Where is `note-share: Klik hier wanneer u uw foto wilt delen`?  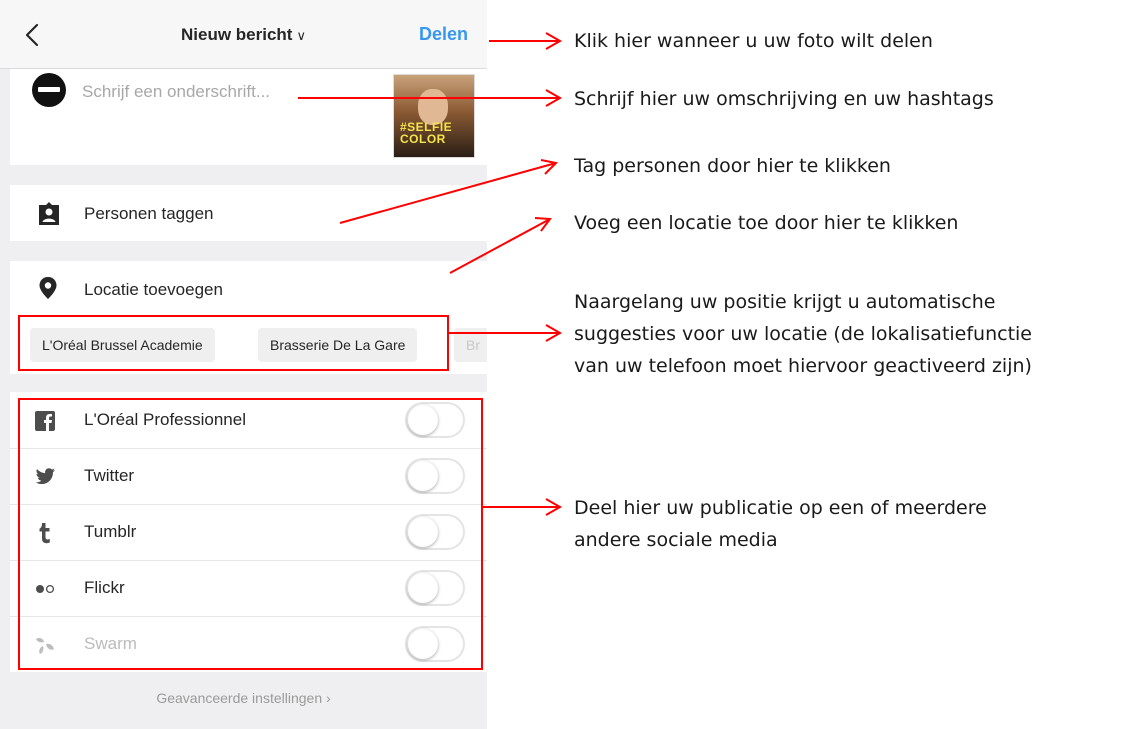
note-share: Klik hier wanneer u uw foto wilt delen is located at coordinates (753, 41).